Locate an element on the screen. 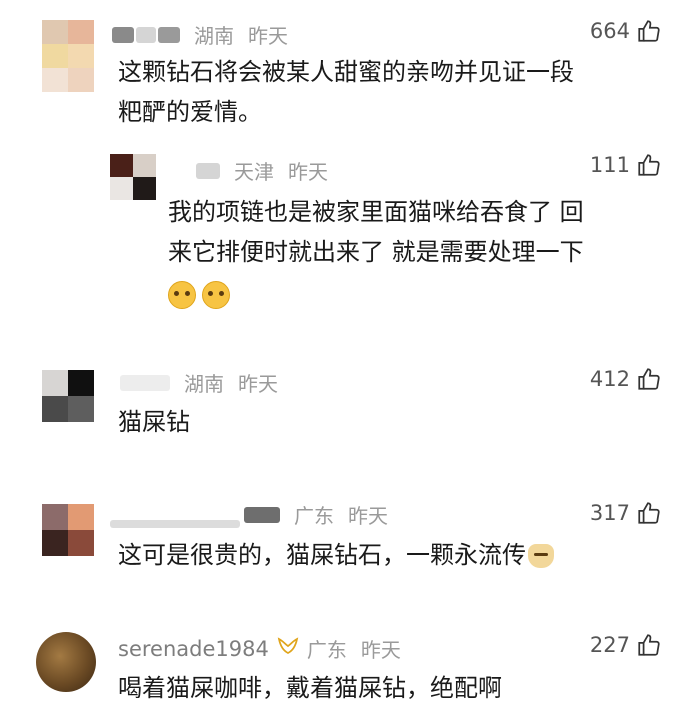 The height and width of the screenshot is (711, 700). comment-meta: 天津 昨天 is located at coordinates (262, 170).